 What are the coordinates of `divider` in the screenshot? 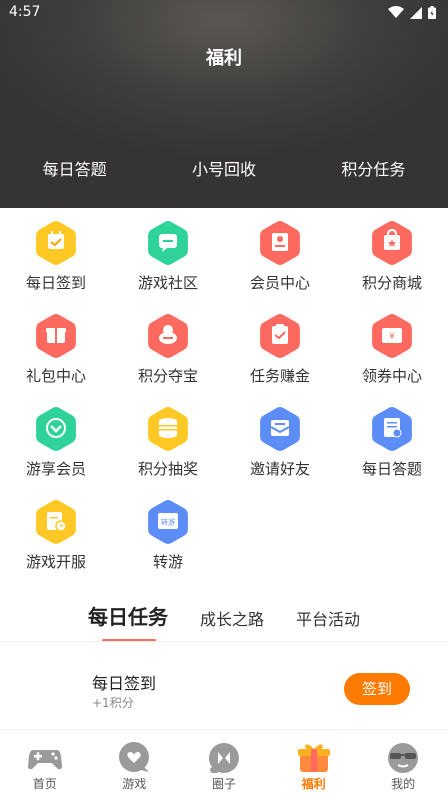 It's located at (224, 641).